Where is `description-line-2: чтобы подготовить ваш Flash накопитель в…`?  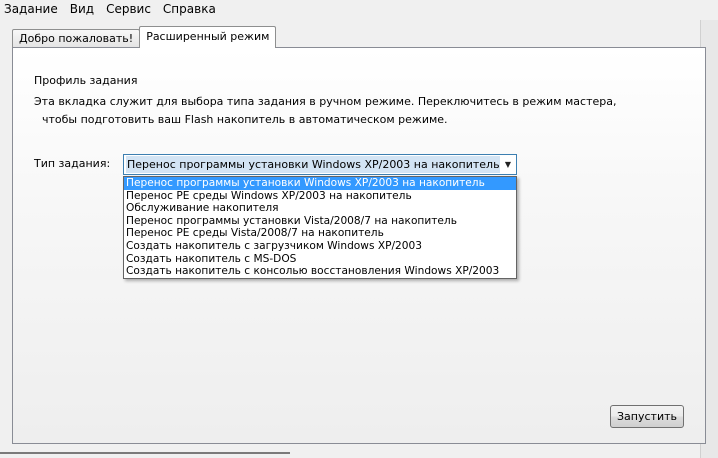 description-line-2: чтобы подготовить ваш Flash накопитель в… is located at coordinates (245, 119).